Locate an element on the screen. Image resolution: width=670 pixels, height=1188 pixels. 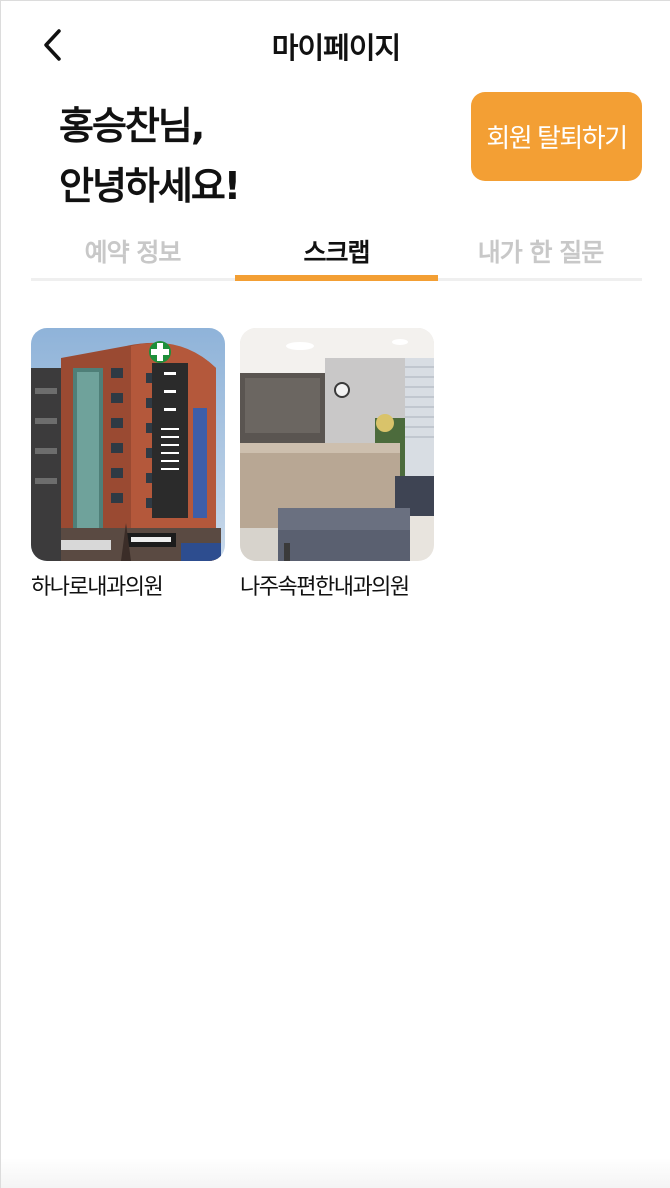
greeting-text: 홍승찬님, 안녕하세요! is located at coordinates (150, 156).